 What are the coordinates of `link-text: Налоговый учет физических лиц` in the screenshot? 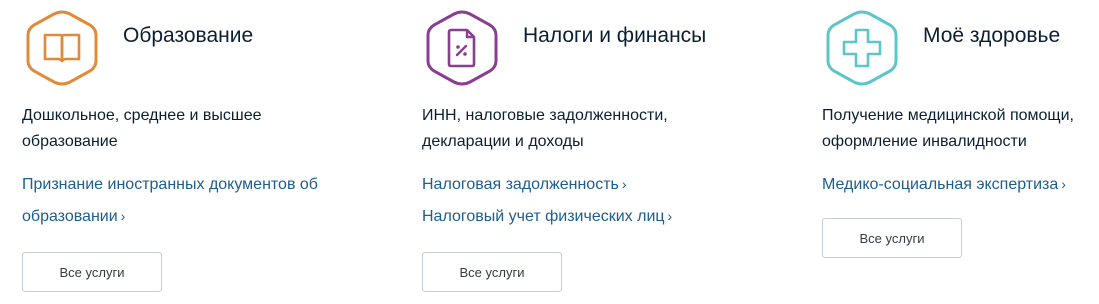 It's located at (543, 216).